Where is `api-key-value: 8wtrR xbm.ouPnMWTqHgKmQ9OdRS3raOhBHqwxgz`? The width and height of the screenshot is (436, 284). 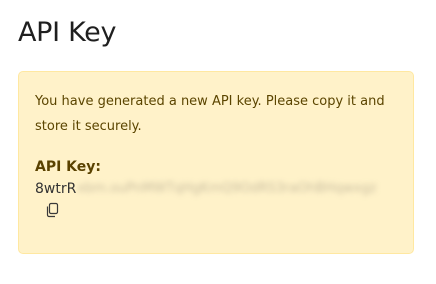
api-key-value: 8wtrR xbm.ouPnMWTqHgKmQ9OdRS3raOhBHqwxgz is located at coordinates (216, 189).